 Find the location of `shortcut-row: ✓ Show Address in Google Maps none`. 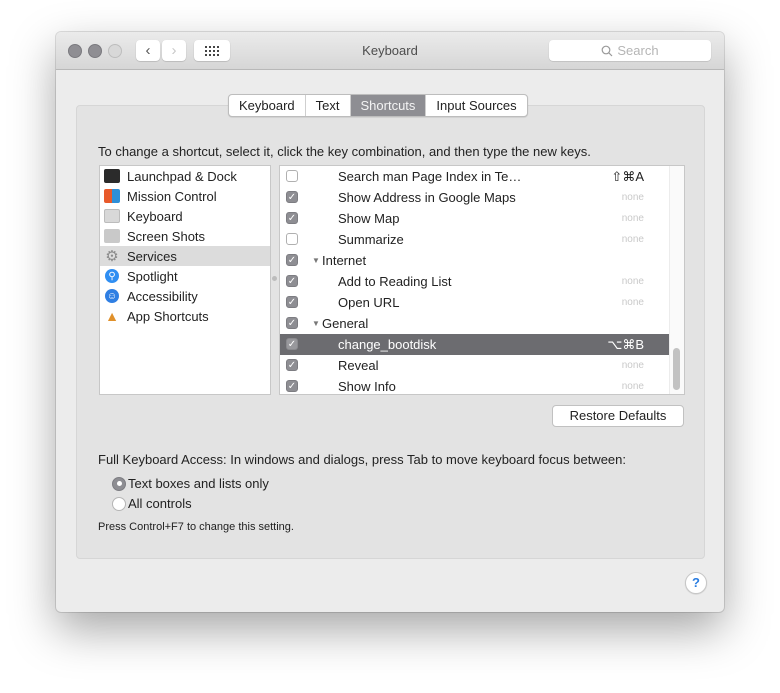

shortcut-row: ✓ Show Address in Google Maps none is located at coordinates (482, 197).